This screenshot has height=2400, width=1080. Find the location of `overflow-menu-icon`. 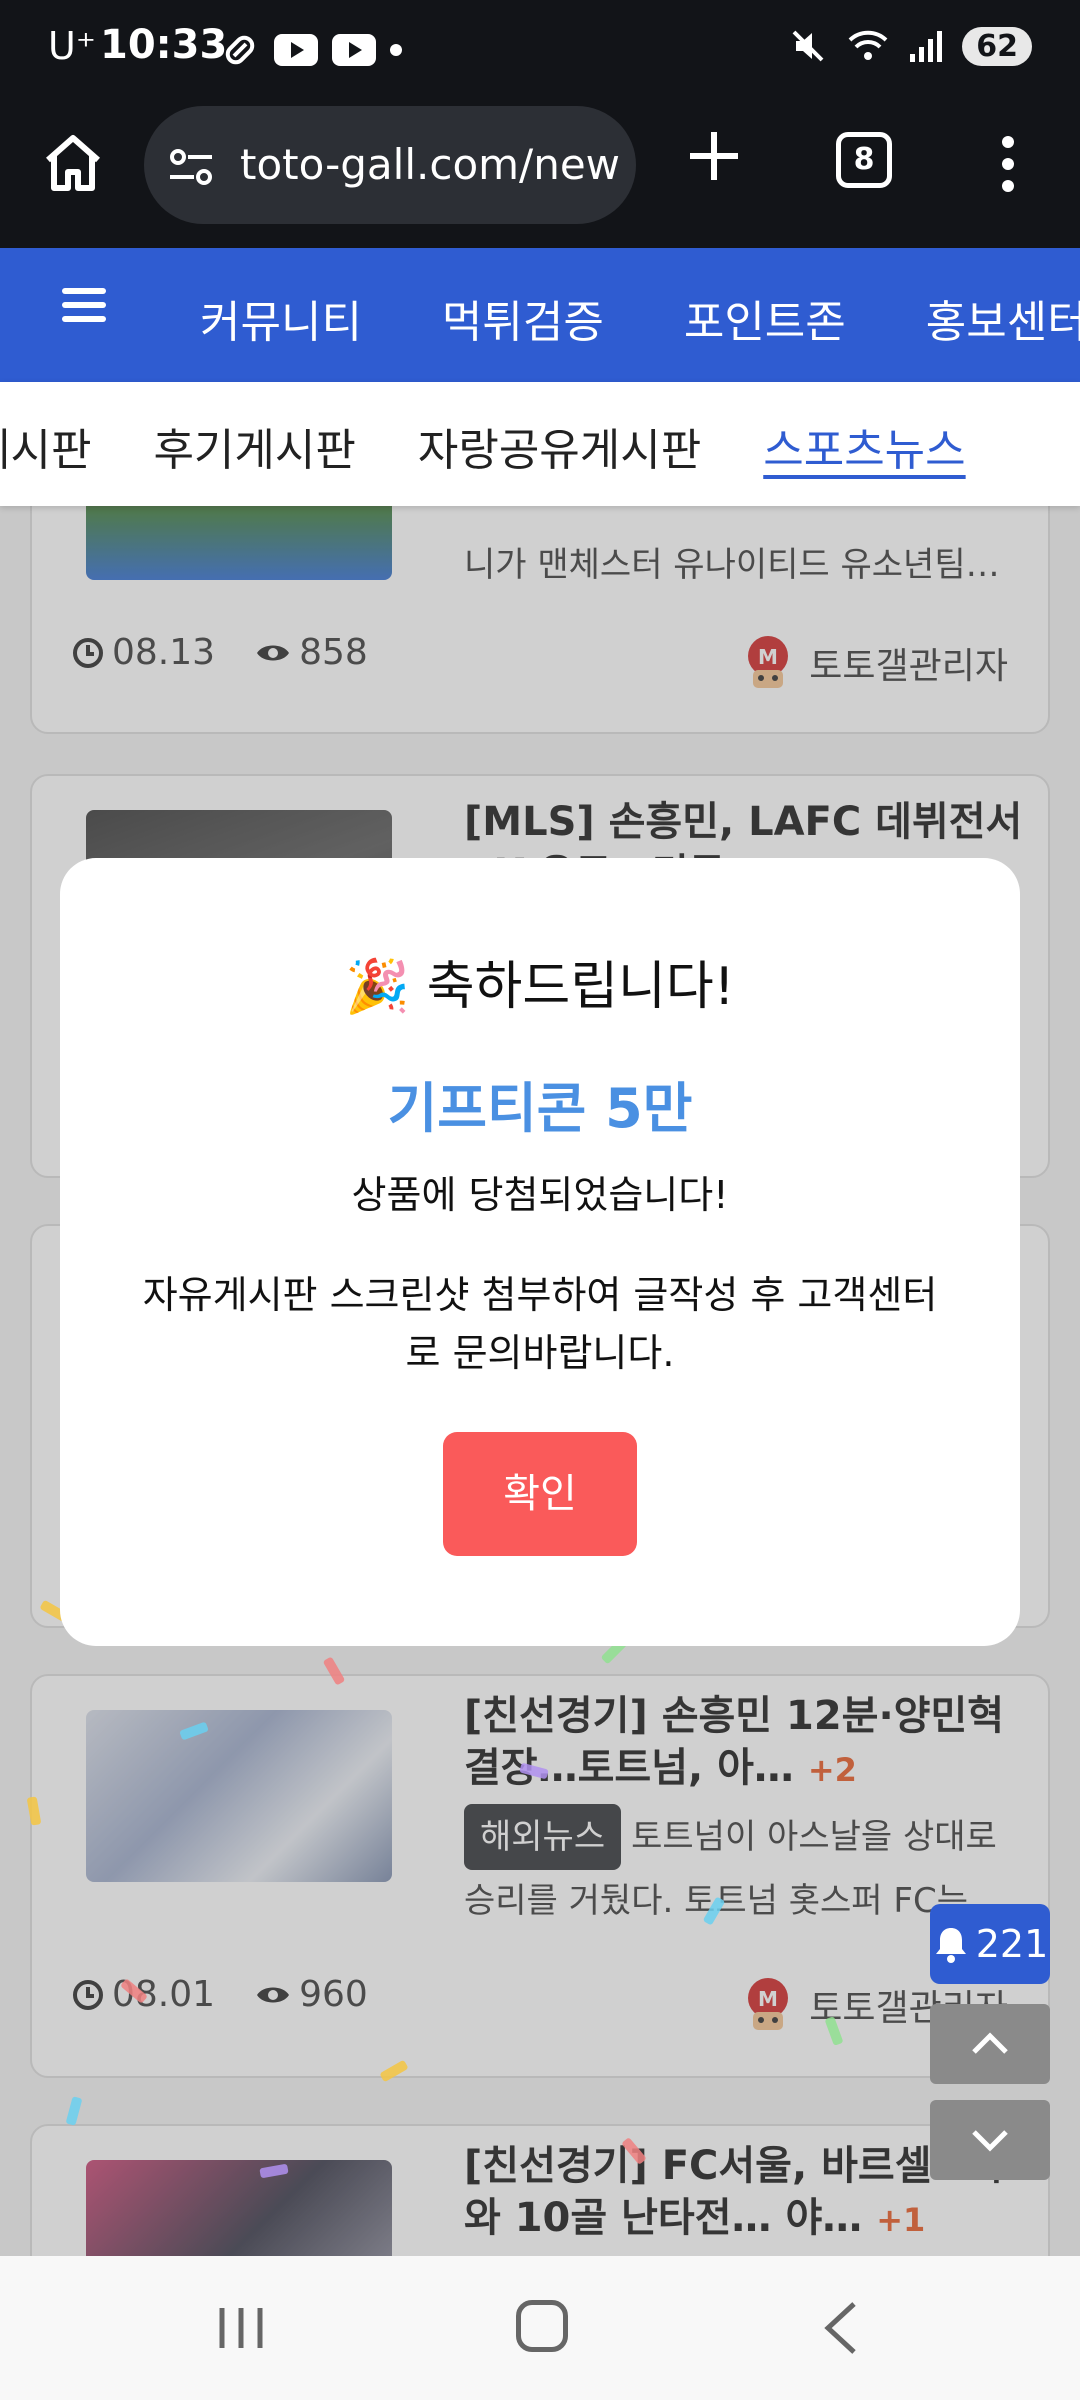

overflow-menu-icon is located at coordinates (1008, 164).